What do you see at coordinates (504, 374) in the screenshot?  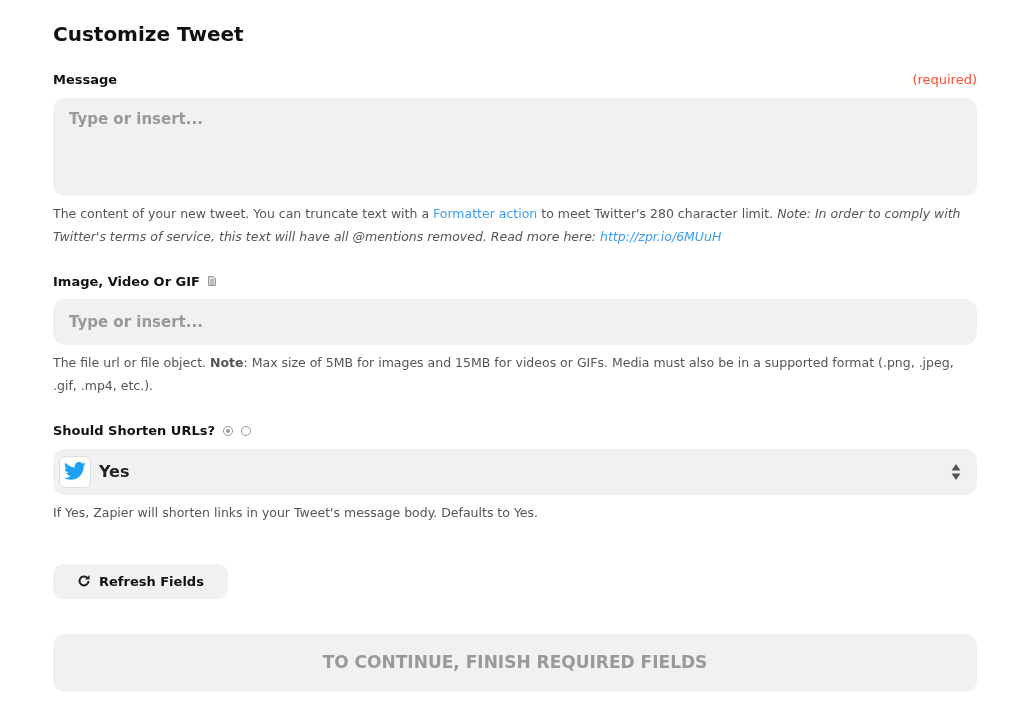 I see `help-text: The file url or file object. Note: Max size of 5MB for images and 15MB for videos or GIFs. Media must also be in a supported format (.png, .jpeg, .gif, .mp4, etc.).` at bounding box center [504, 374].